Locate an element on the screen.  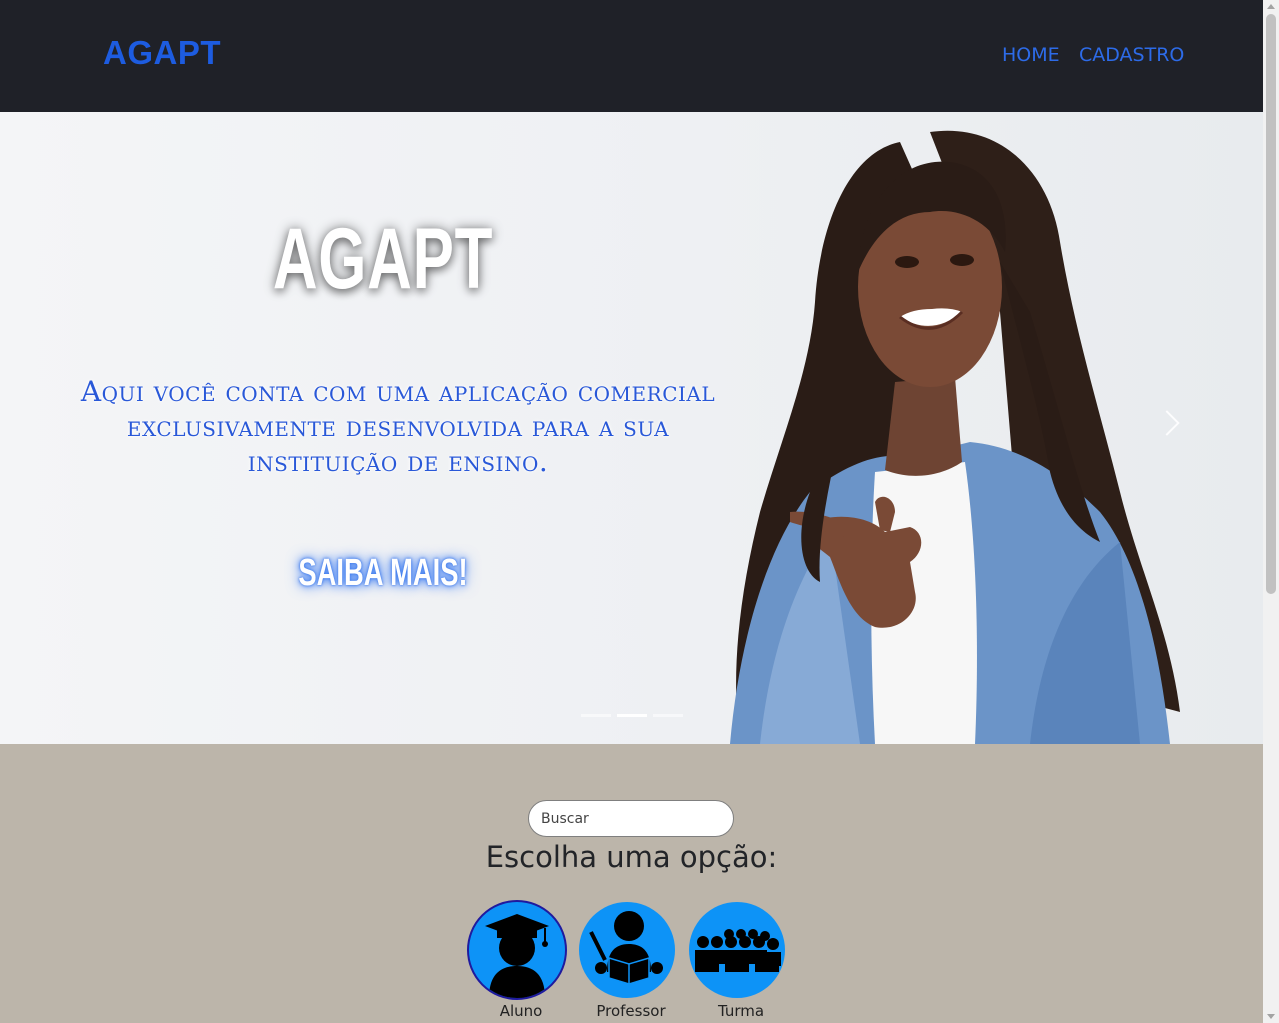
option-professor-button is located at coordinates (627, 950).